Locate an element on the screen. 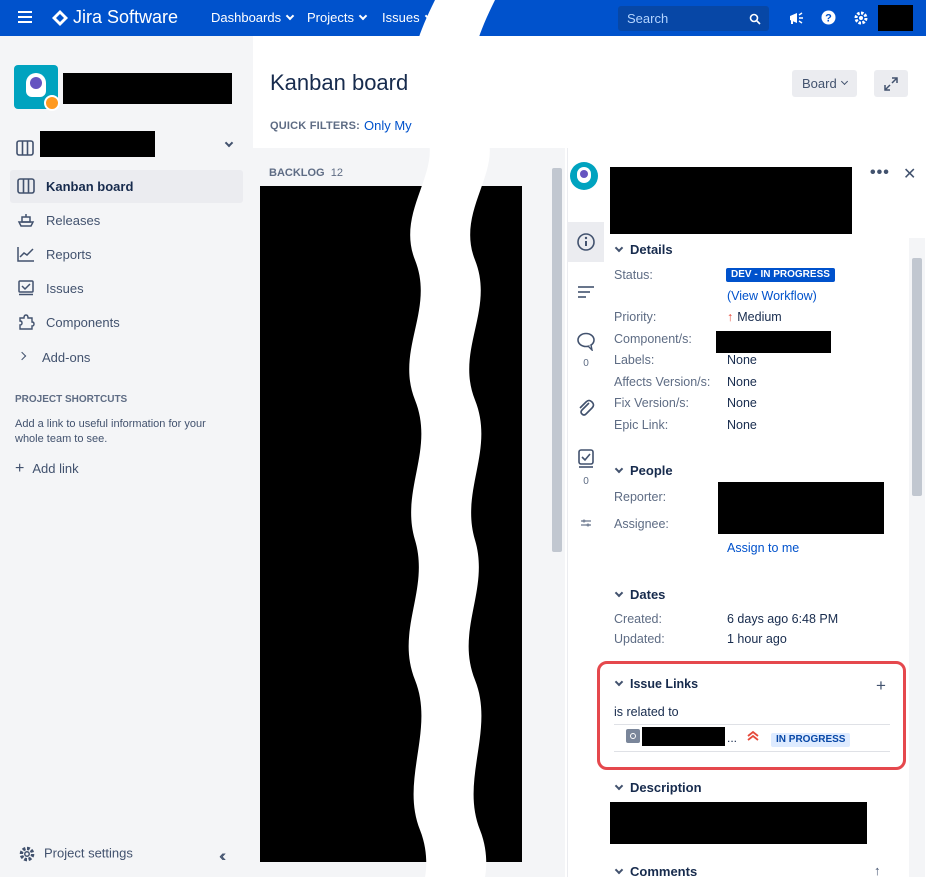 The height and width of the screenshot is (877, 926). sidebar-item-label: Issues is located at coordinates (65, 288).